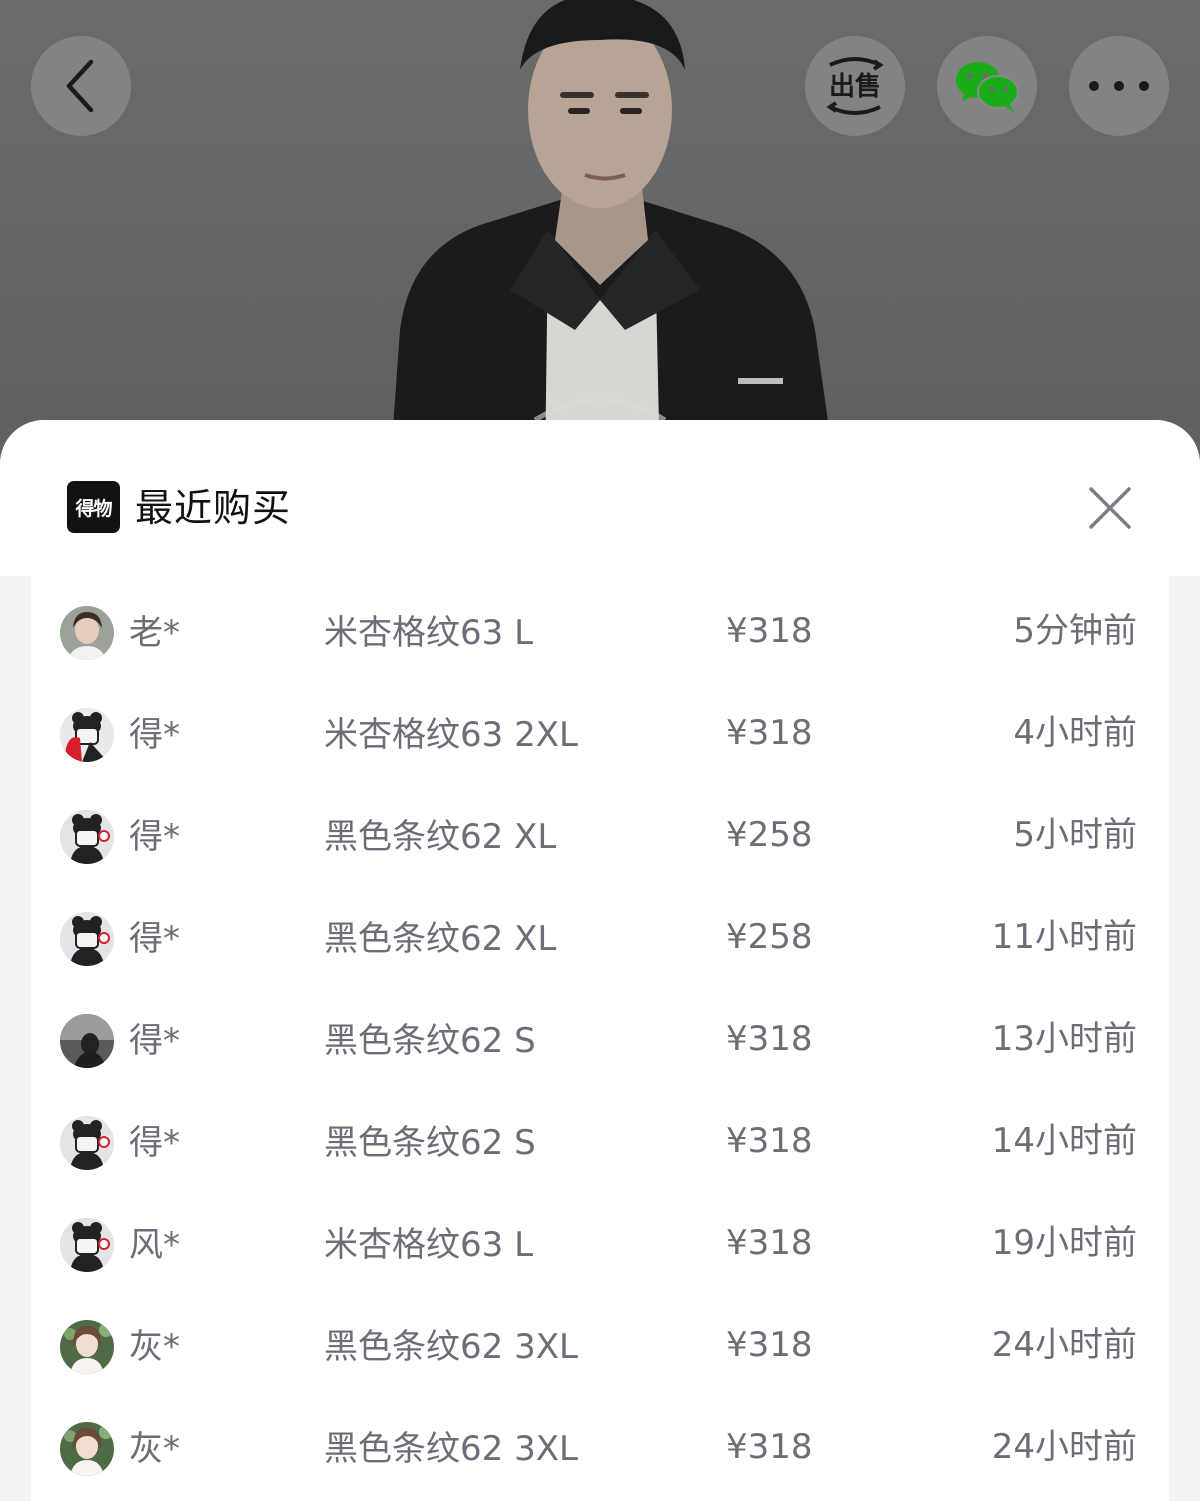 The width and height of the screenshot is (1200, 1501). Describe the element at coordinates (213, 508) in the screenshot. I see `sheet-title: 最近购买` at that location.